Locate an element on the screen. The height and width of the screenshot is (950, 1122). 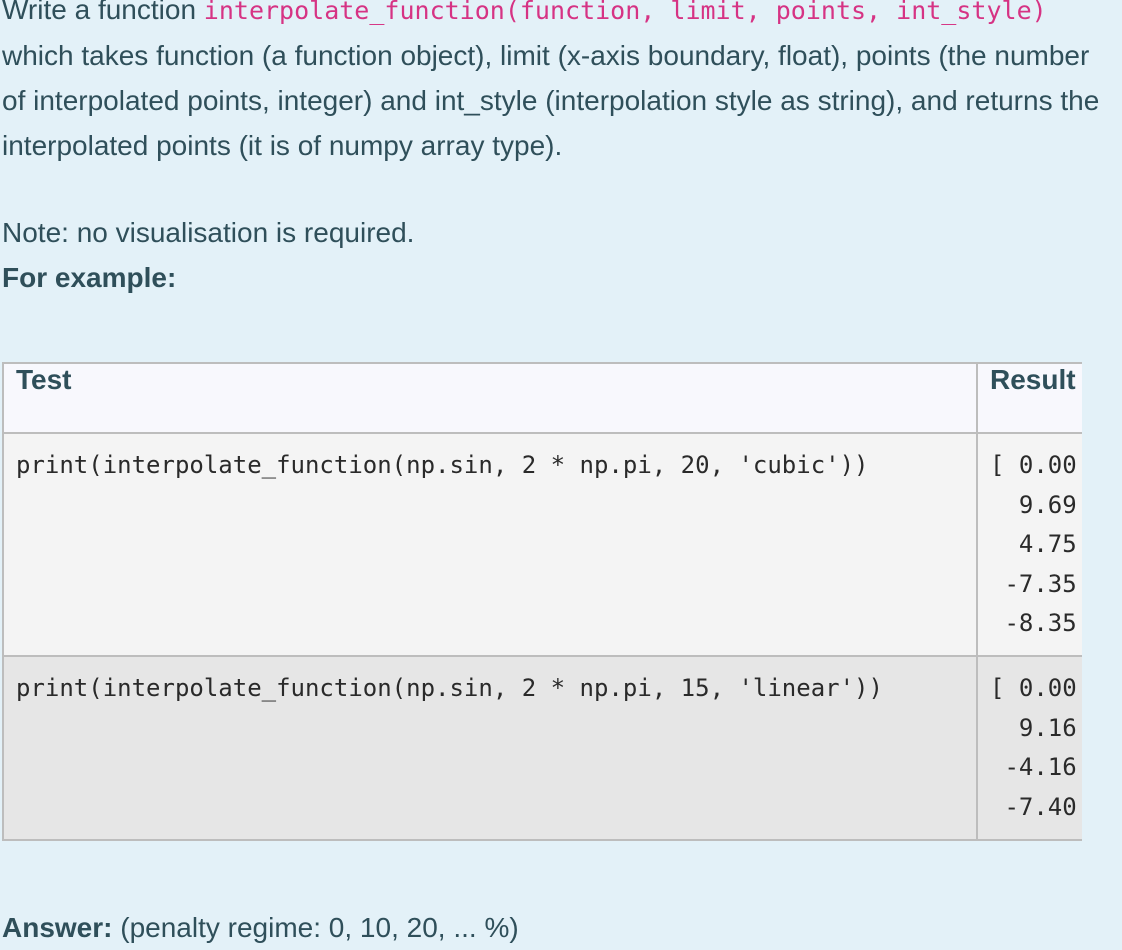
result-line: 9.16 is located at coordinates (1033, 727).